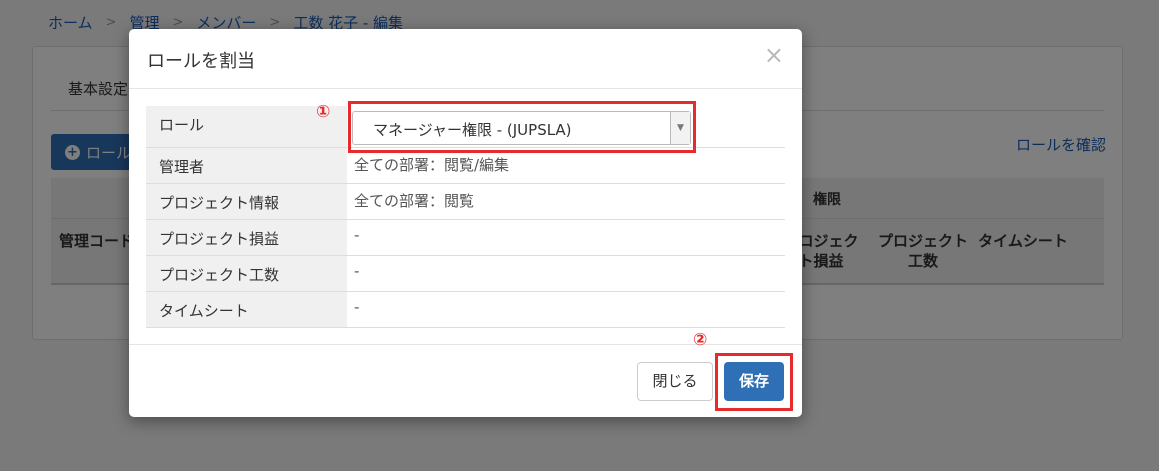 The height and width of the screenshot is (471, 1159). I want to click on annotation-marker-1: ①, so click(323, 112).